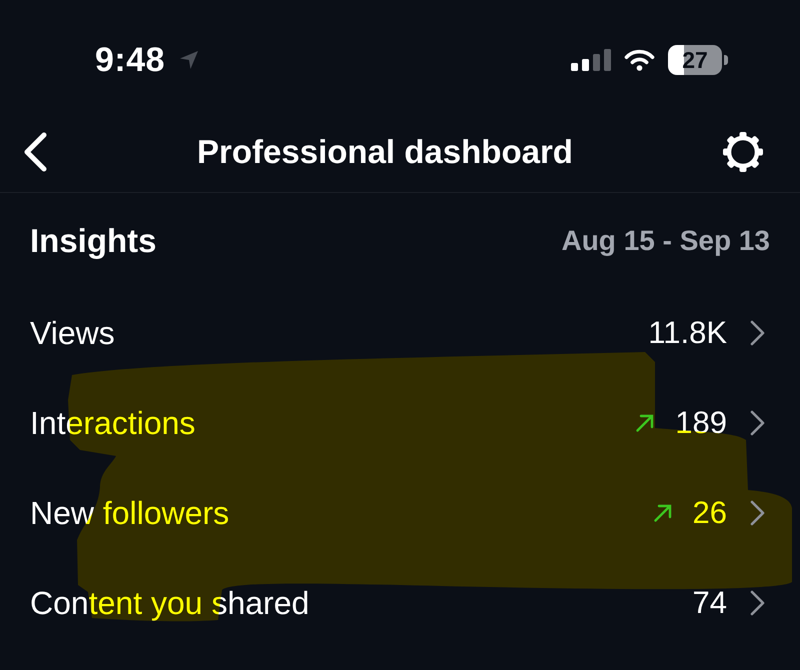 Image resolution: width=800 pixels, height=670 pixels. I want to click on metric-value: 74, so click(709, 603).